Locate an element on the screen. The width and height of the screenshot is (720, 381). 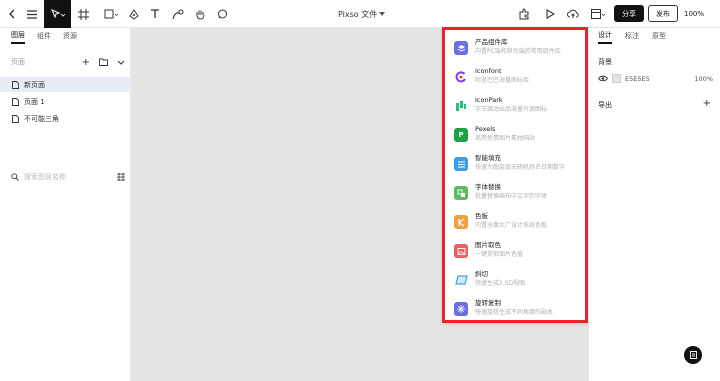
plugin-desc: 商用免费图片素材网站 is located at coordinates (505, 138).